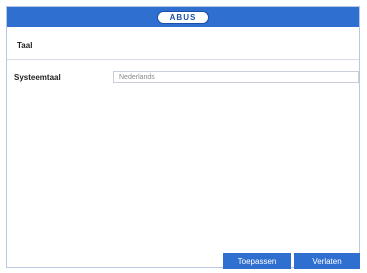 The width and height of the screenshot is (367, 273). I want to click on section-header: Taal, so click(183, 43).